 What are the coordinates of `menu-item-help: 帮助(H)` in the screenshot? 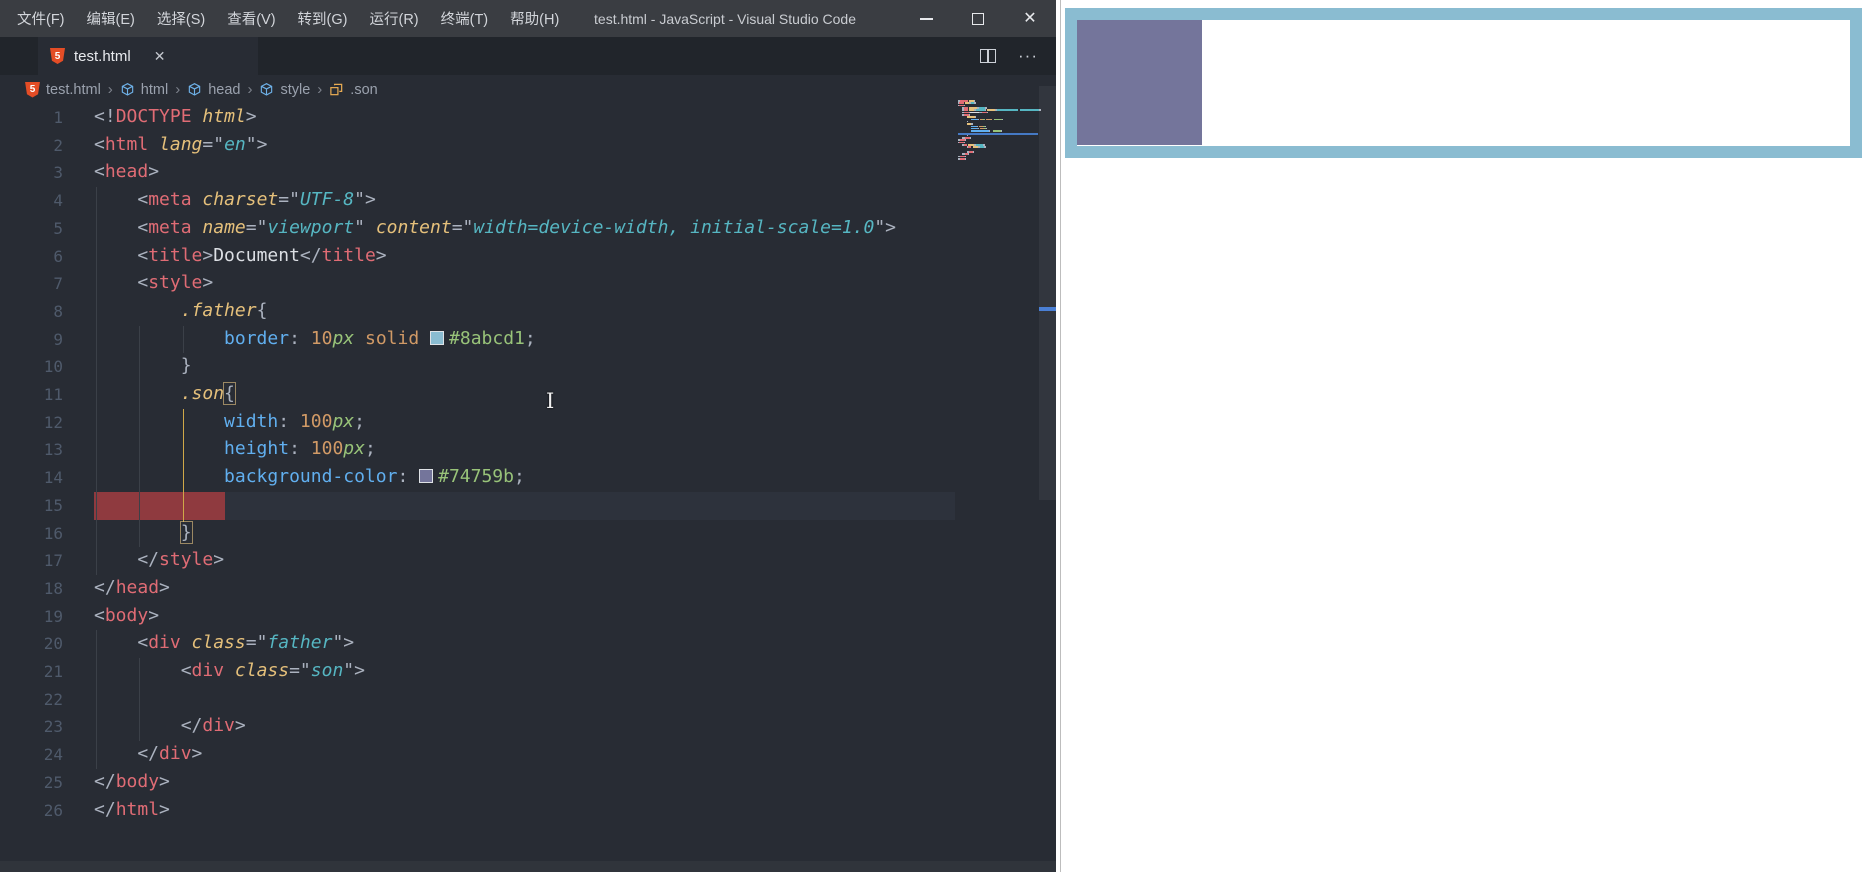 It's located at (534, 18).